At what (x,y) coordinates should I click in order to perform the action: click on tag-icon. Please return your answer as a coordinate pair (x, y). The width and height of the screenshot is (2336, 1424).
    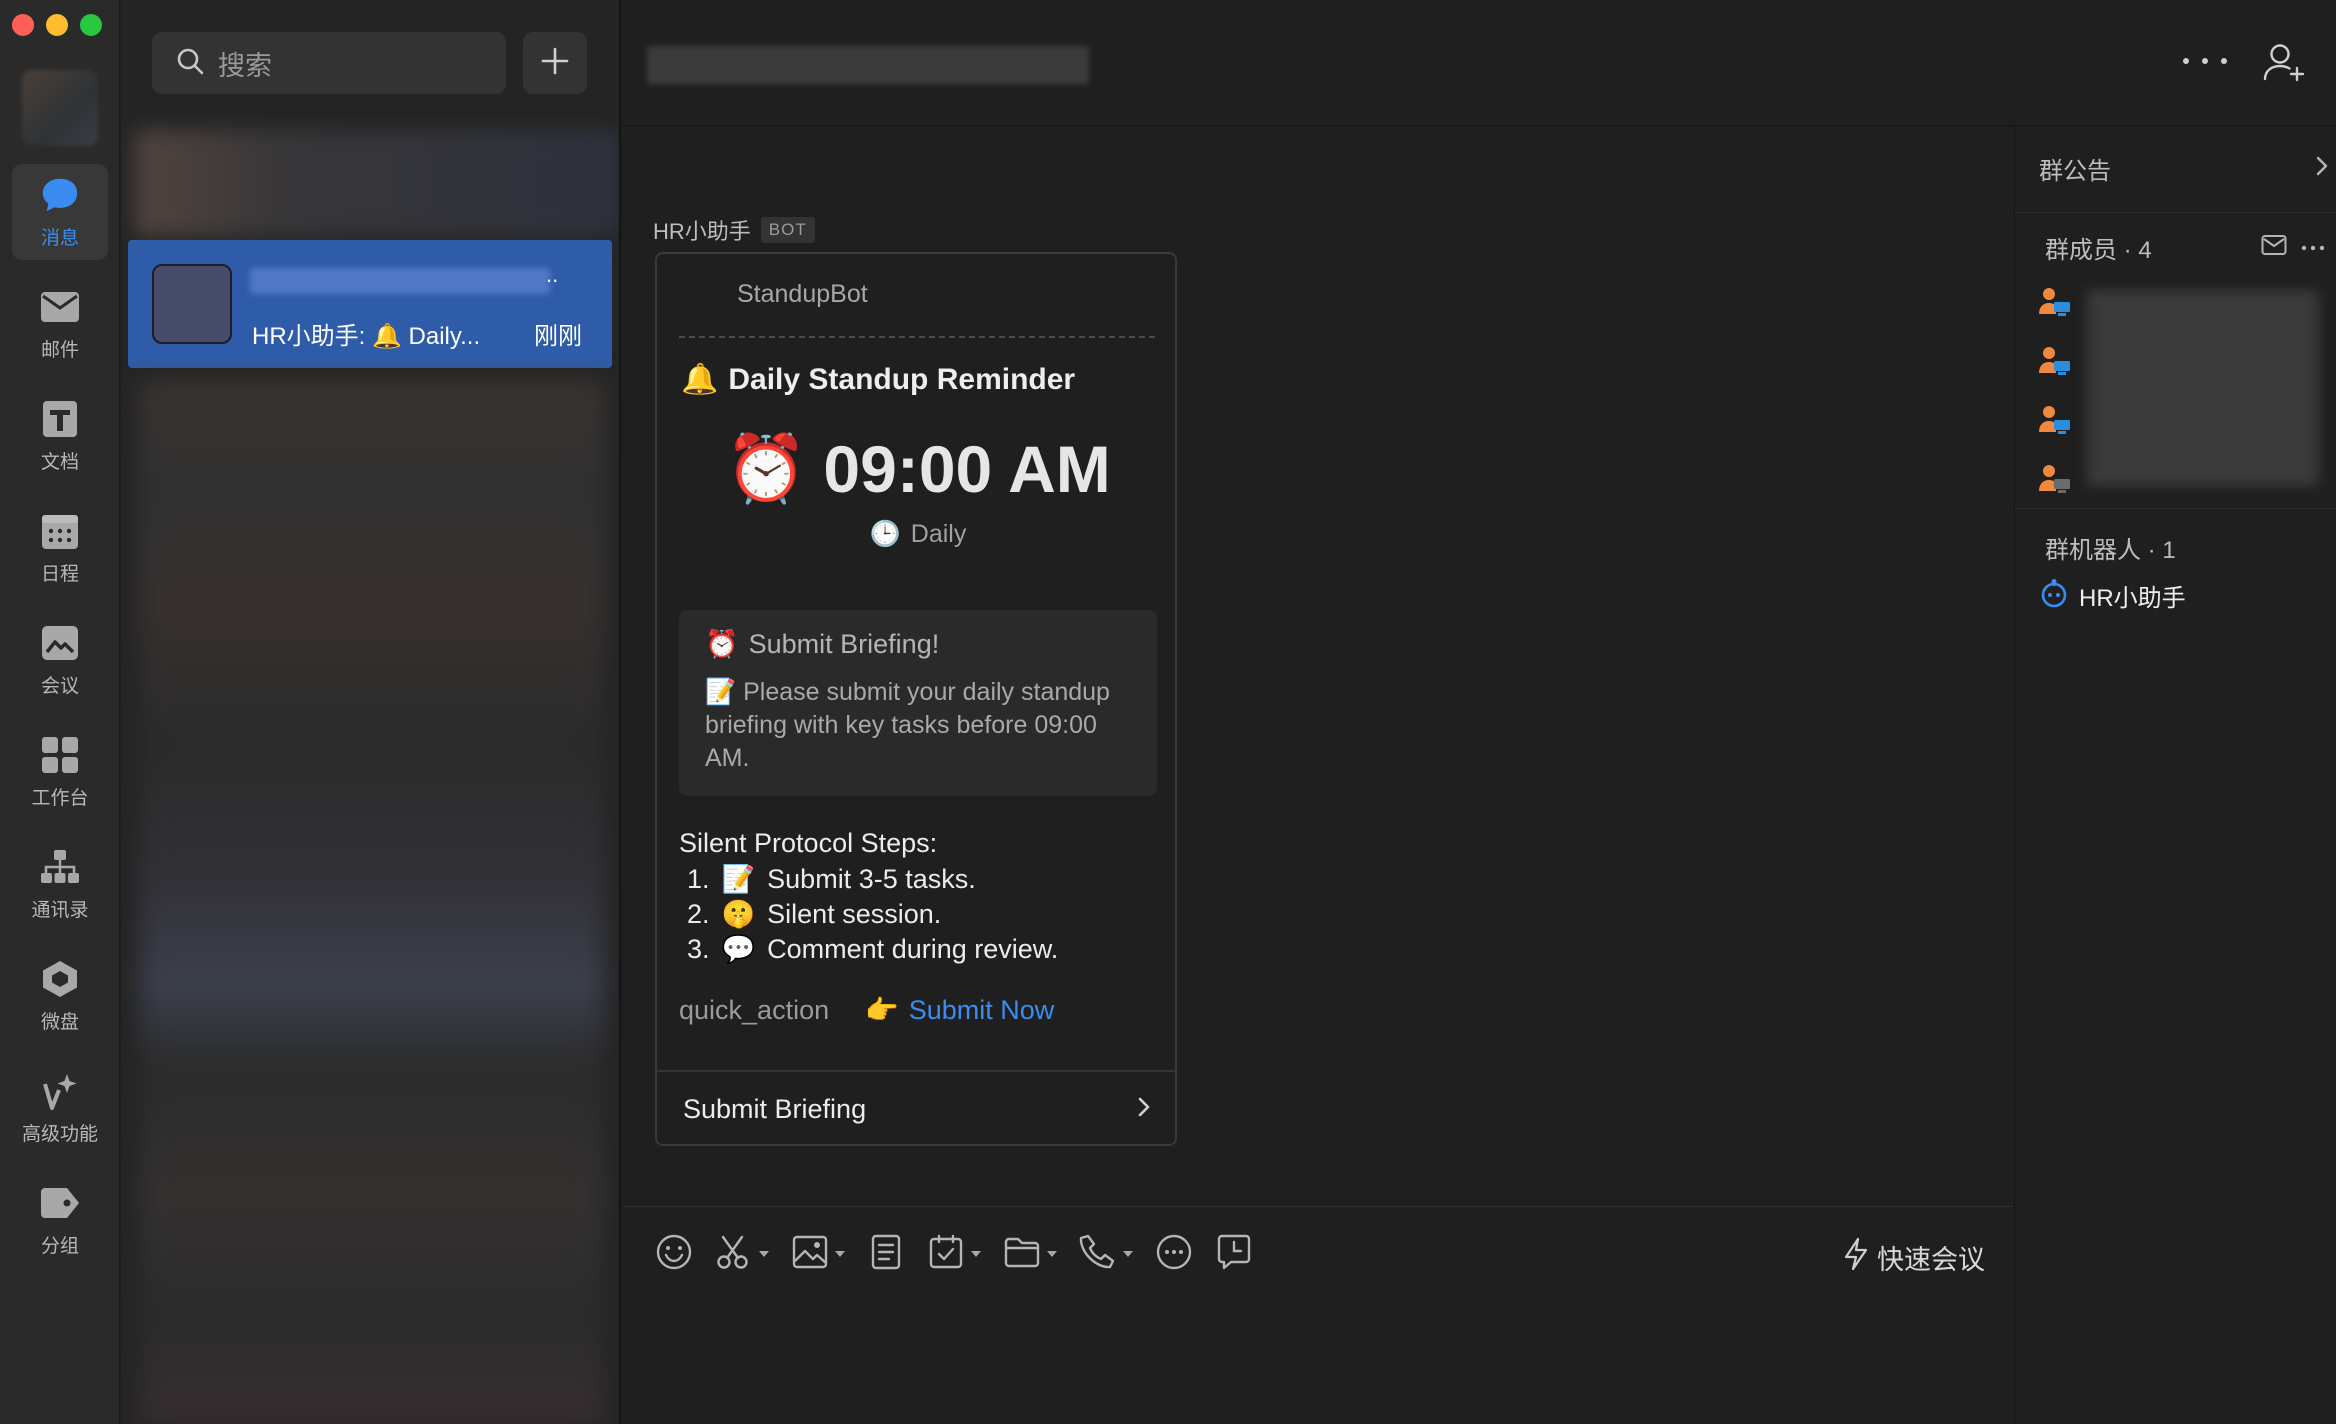
    Looking at the image, I should click on (60, 1203).